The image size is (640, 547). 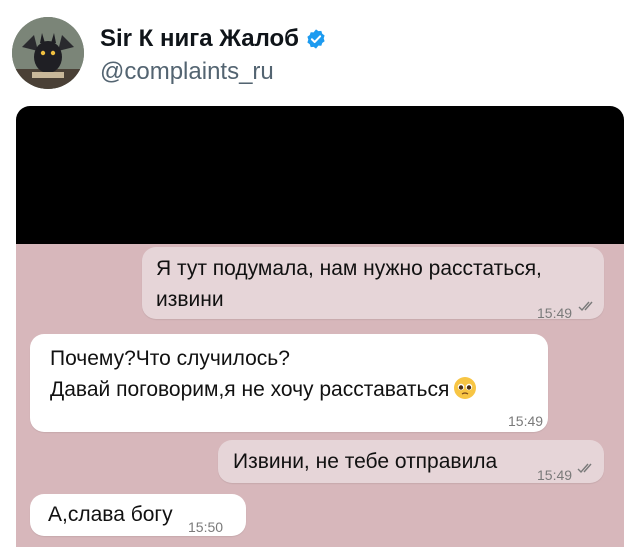 I want to click on message-outgoing-2: Извини, не тебе отправила 15:49, so click(x=411, y=461).